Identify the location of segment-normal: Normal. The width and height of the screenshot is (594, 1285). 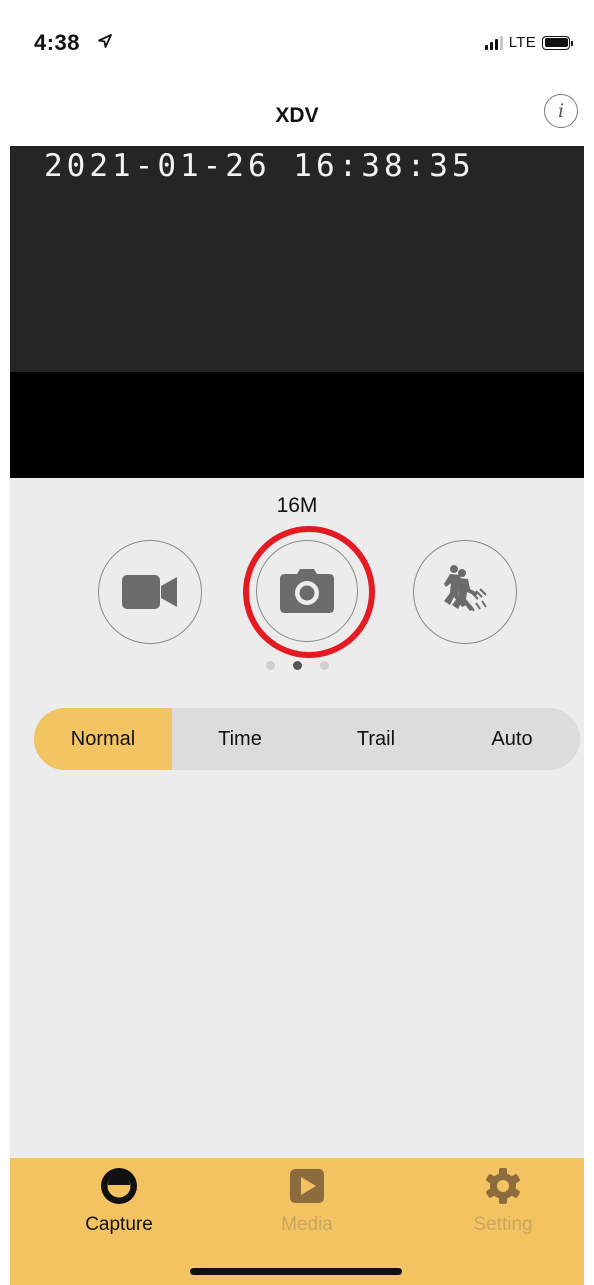
(103, 739).